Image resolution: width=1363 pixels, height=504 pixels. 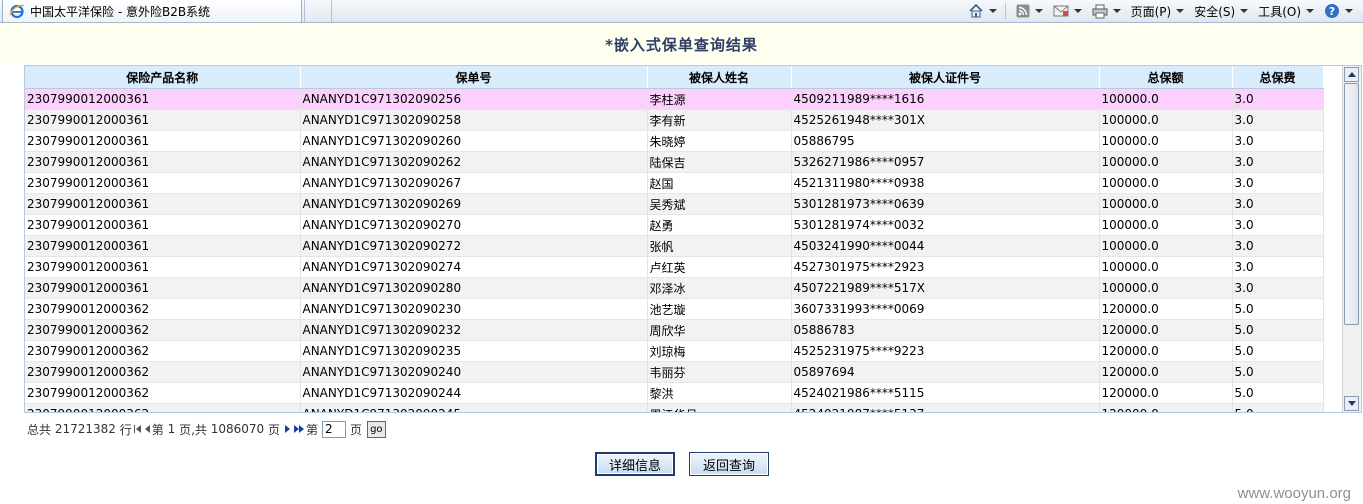 What do you see at coordinates (1100, 11) in the screenshot?
I see `printer-icon` at bounding box center [1100, 11].